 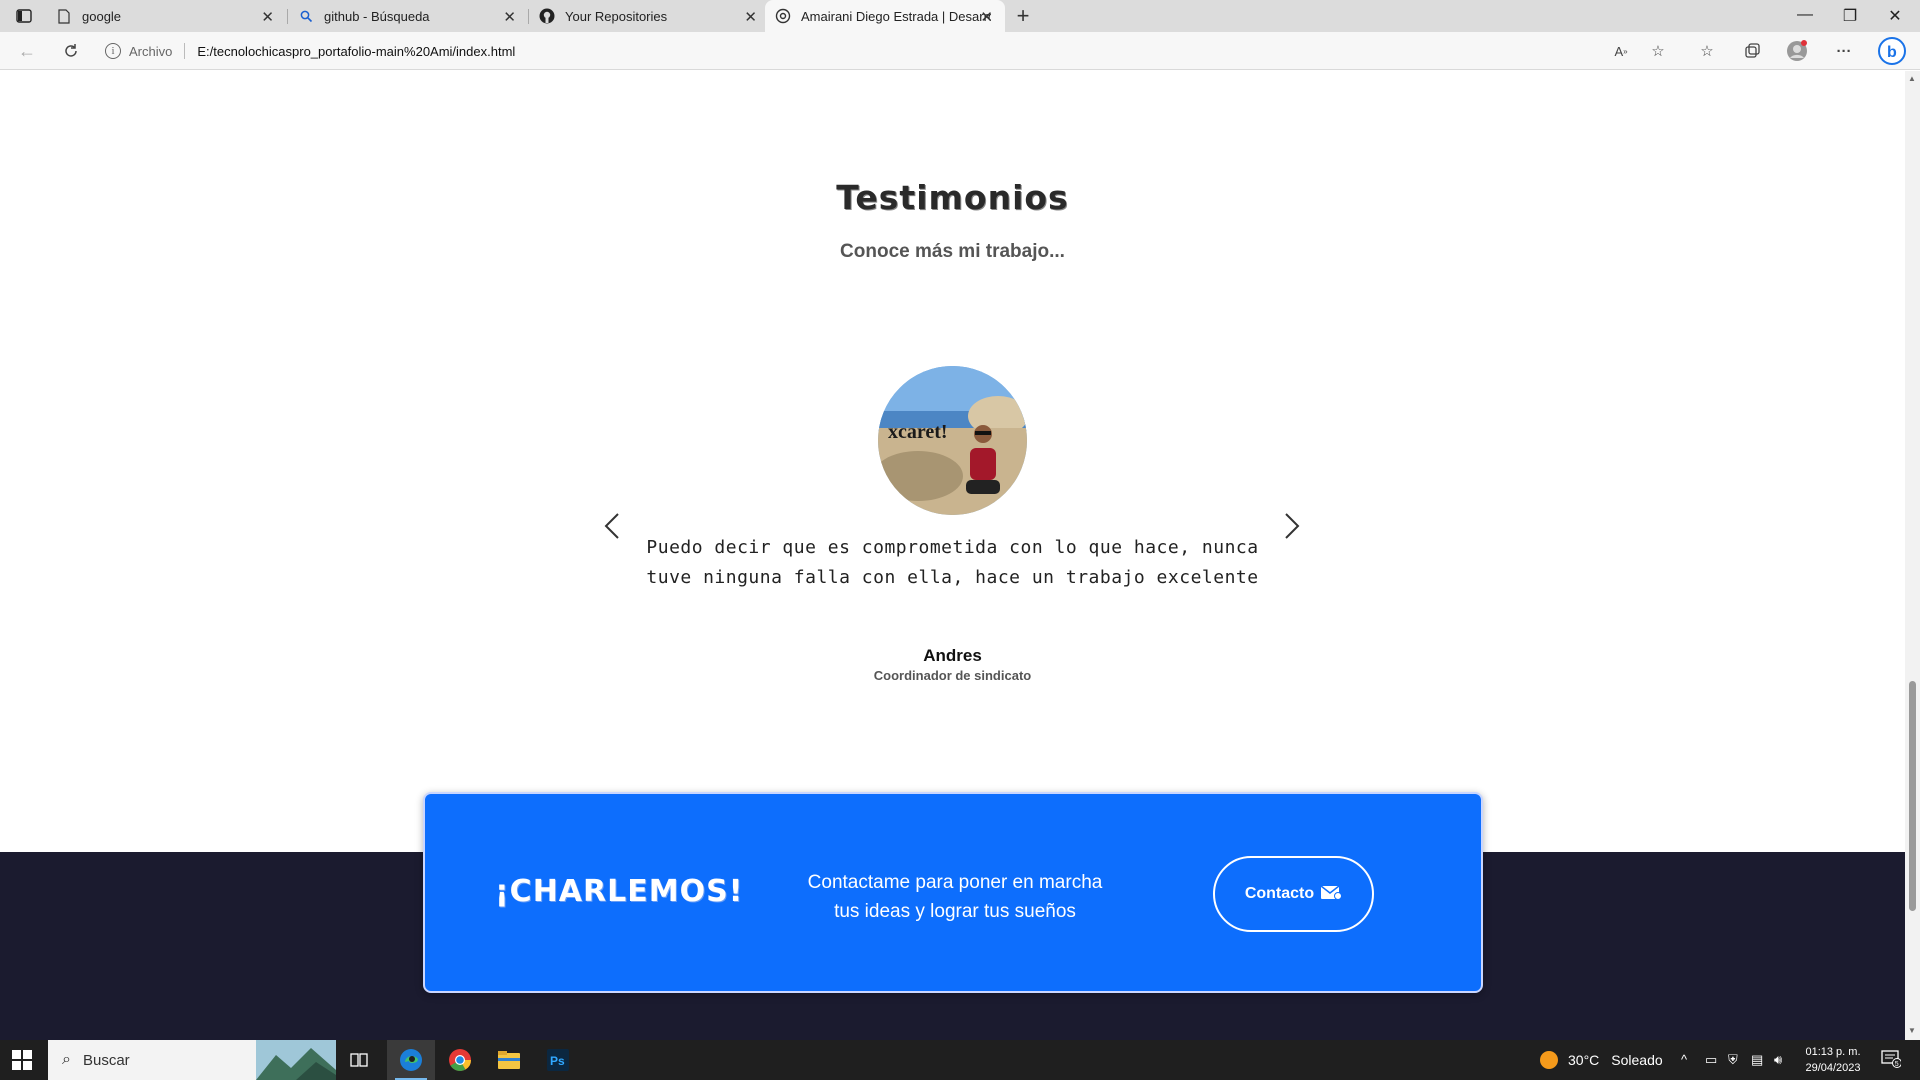 I want to click on tab-repositories: Your Repositories ✕, so click(x=649, y=16).